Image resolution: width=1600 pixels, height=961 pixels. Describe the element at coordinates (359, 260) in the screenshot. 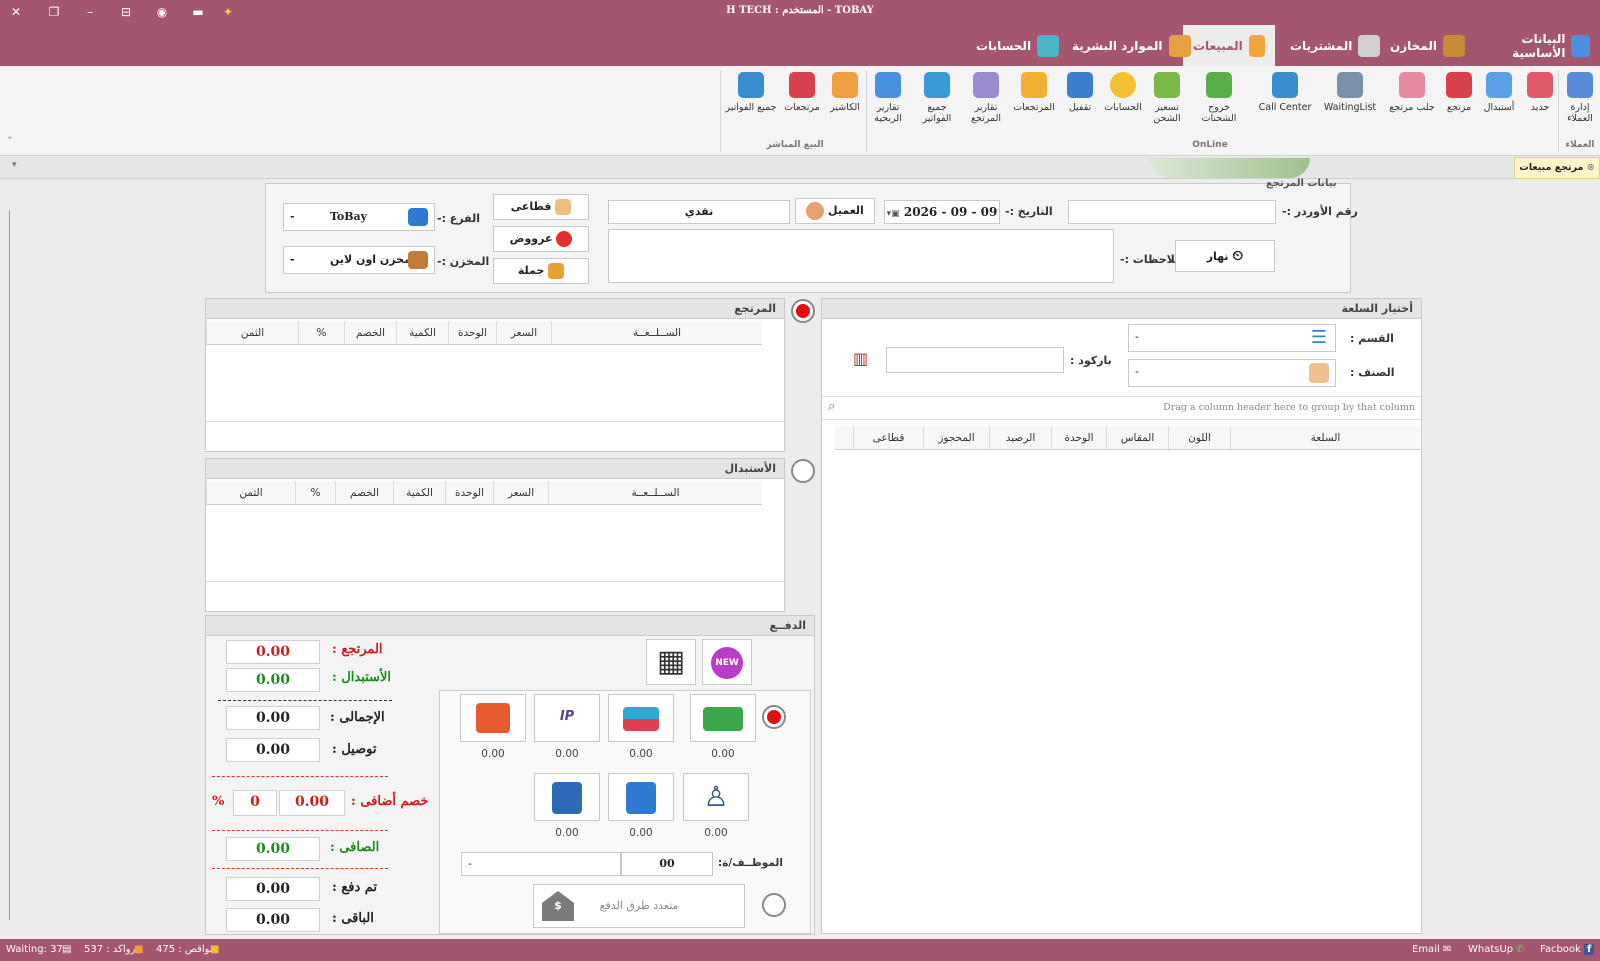

I see `store-select: - مخزن اون لاين` at that location.